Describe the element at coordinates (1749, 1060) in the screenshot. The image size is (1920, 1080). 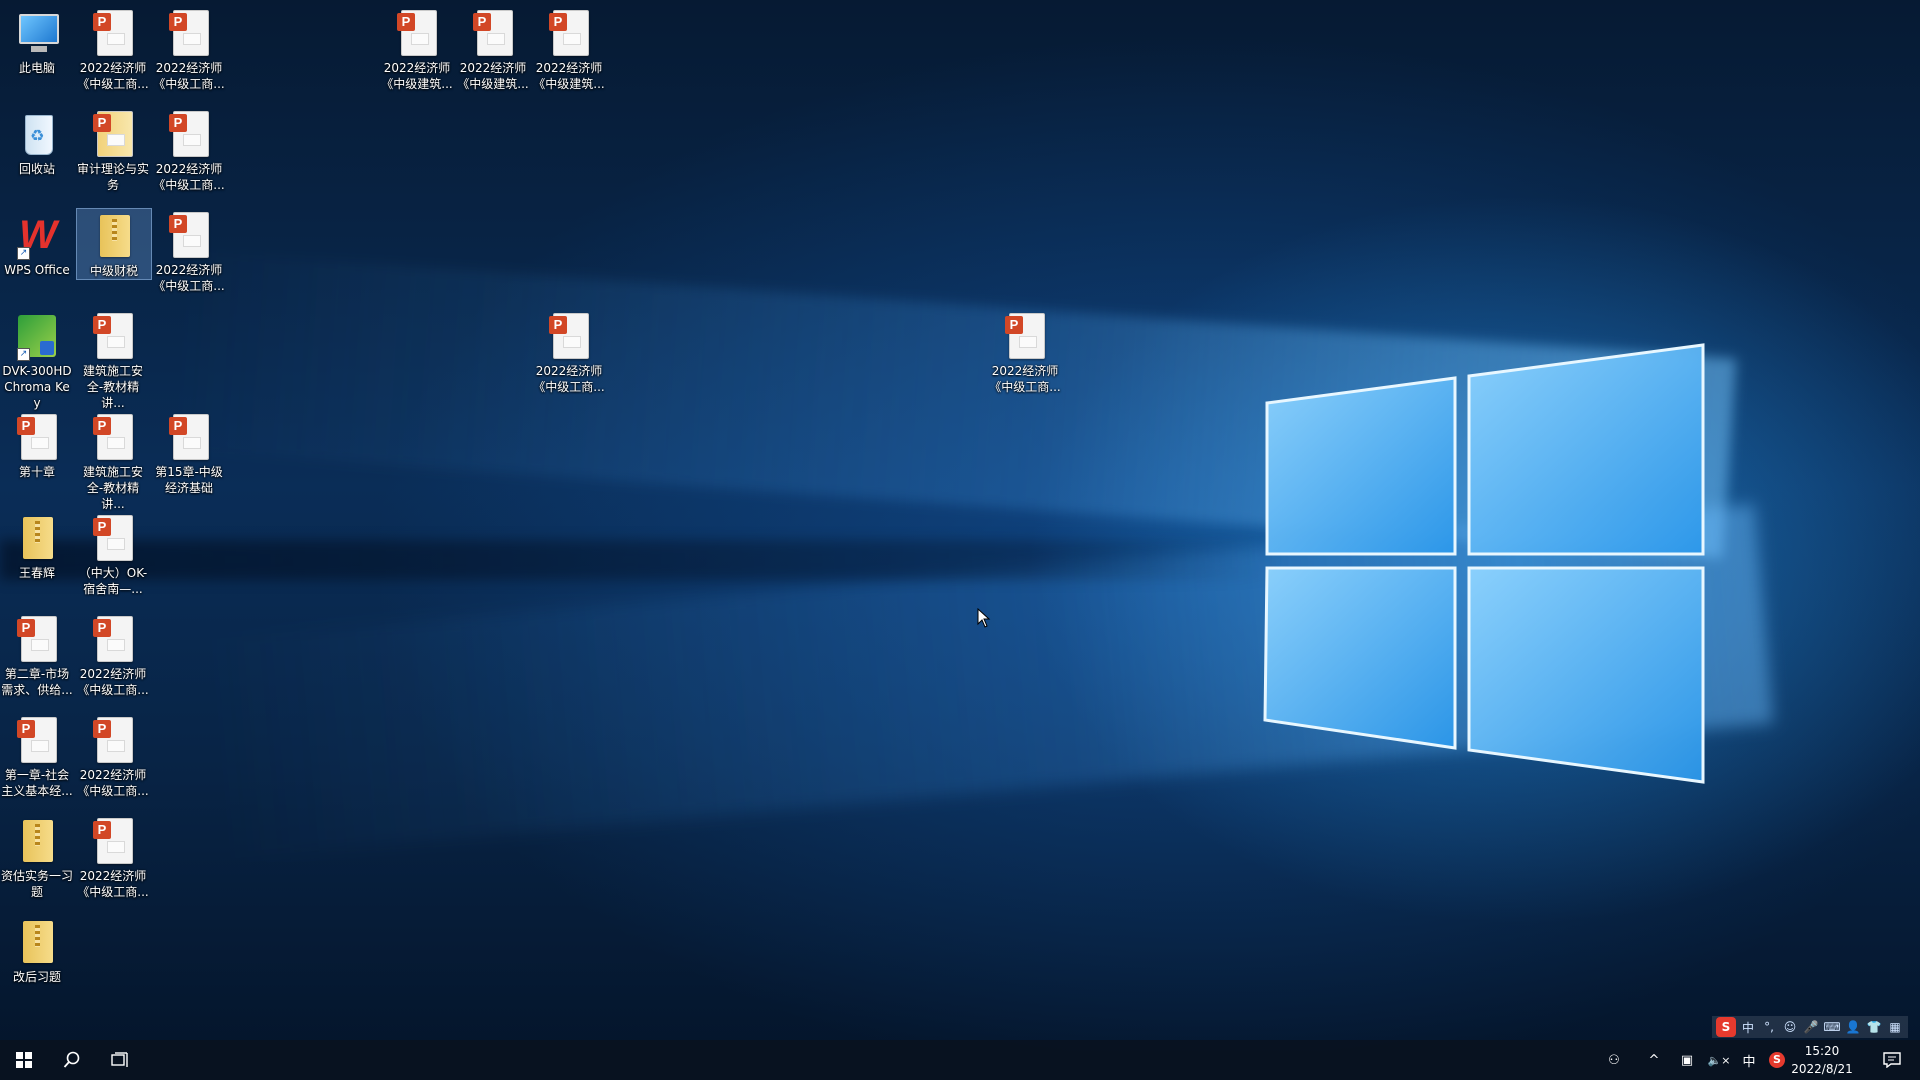
I see `input-language-indicator: 中` at that location.